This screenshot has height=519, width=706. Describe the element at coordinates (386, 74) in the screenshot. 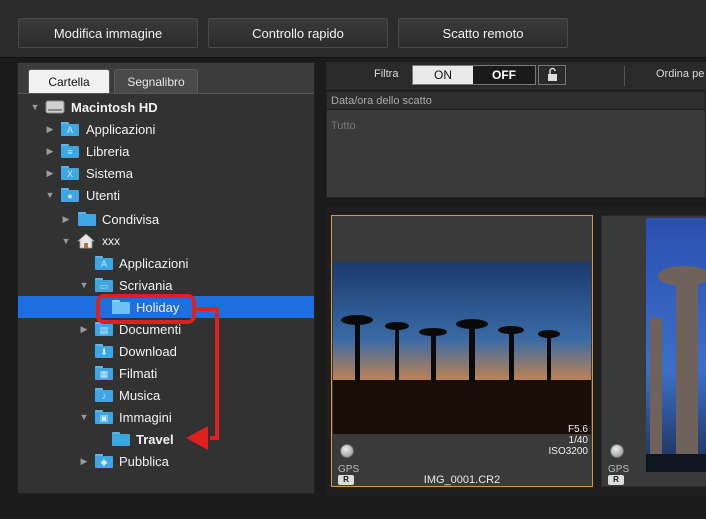

I see `filter-label: Filtra` at that location.